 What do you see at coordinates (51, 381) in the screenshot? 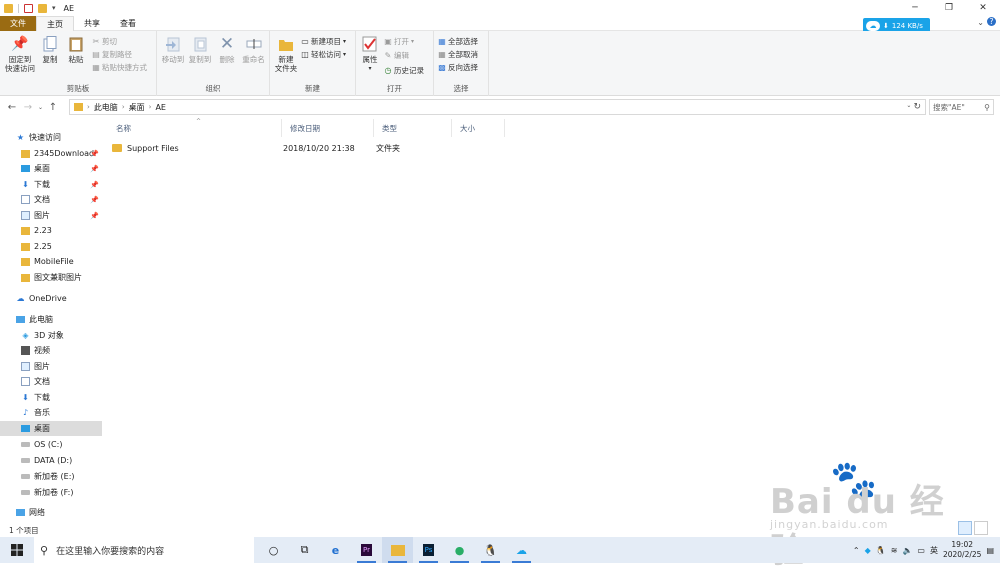
I see `nav-item-documents-pc: 文档` at bounding box center [51, 381].